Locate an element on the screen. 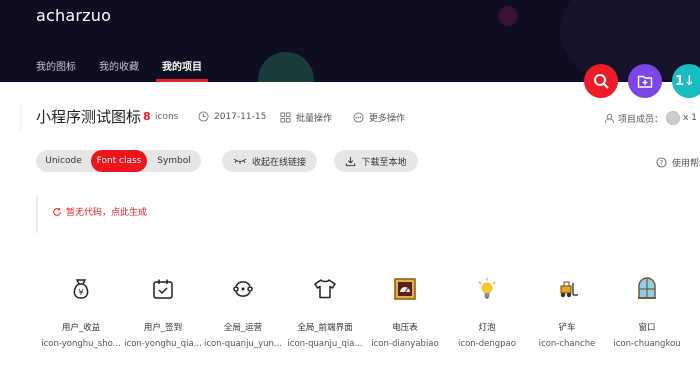 This screenshot has width=700, height=389. new-project-button is located at coordinates (645, 81).